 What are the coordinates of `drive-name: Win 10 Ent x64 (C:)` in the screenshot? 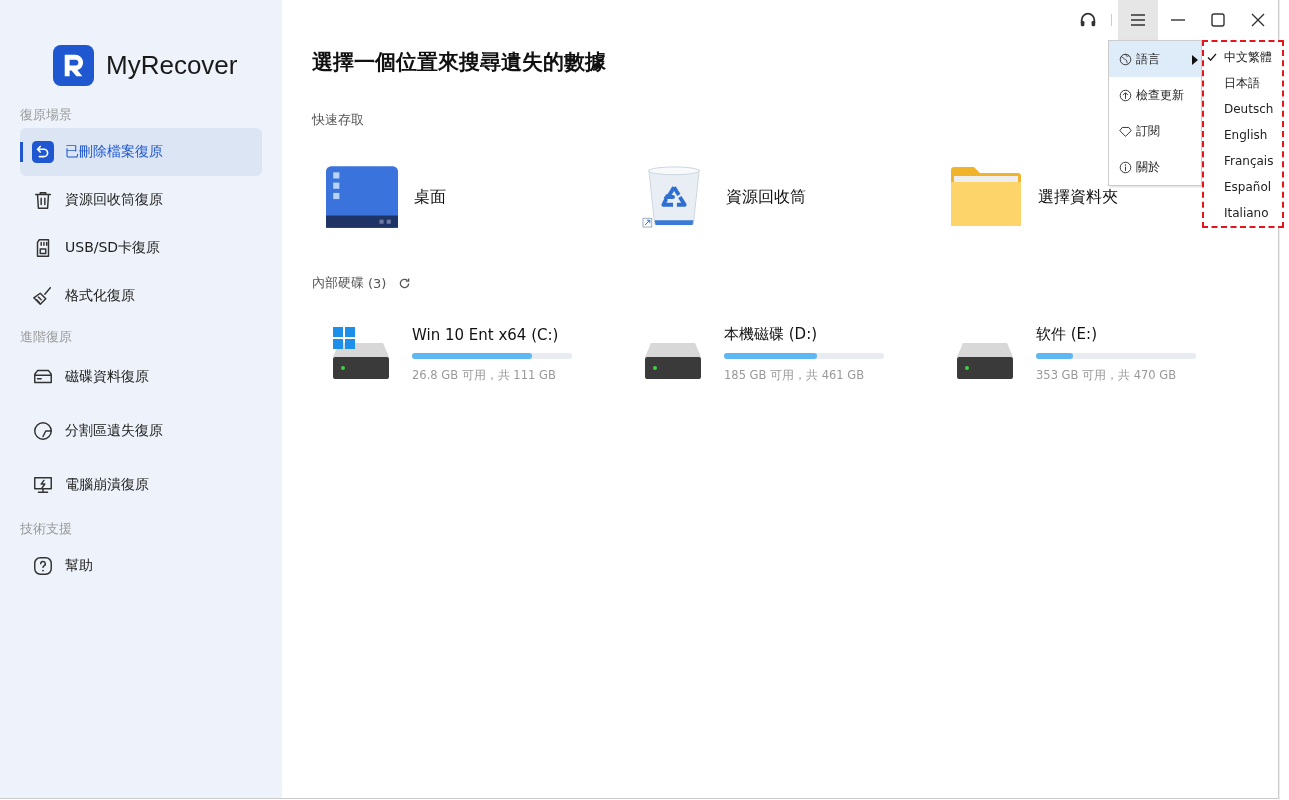 It's located at (486, 334).